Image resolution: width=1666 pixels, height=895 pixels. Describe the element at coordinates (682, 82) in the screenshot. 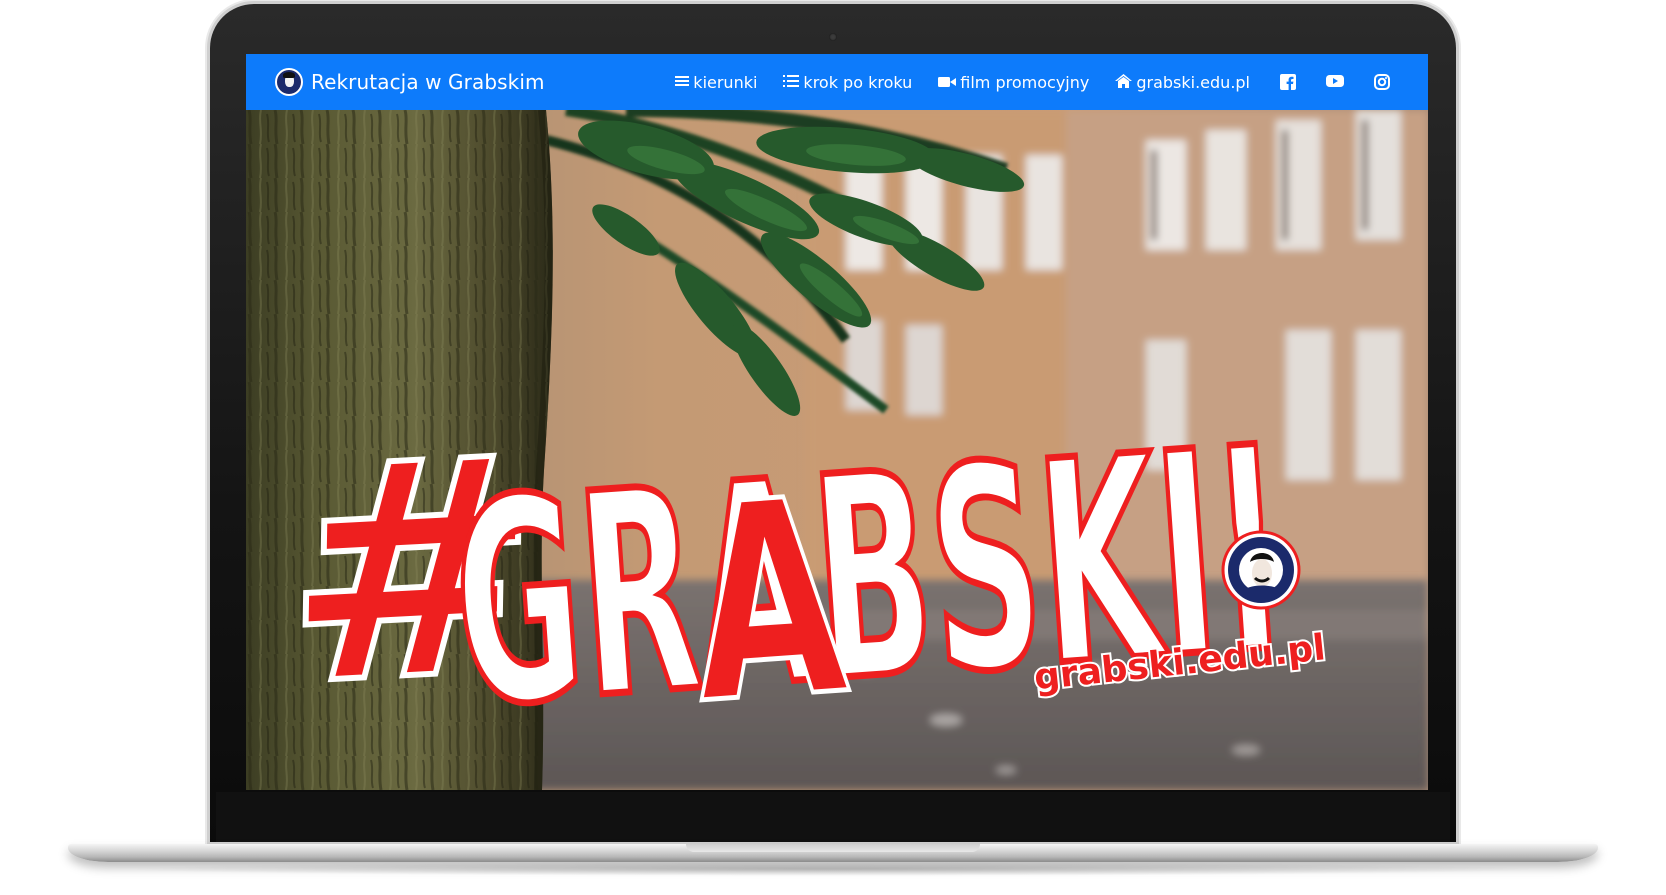

I see `bars-icon` at that location.